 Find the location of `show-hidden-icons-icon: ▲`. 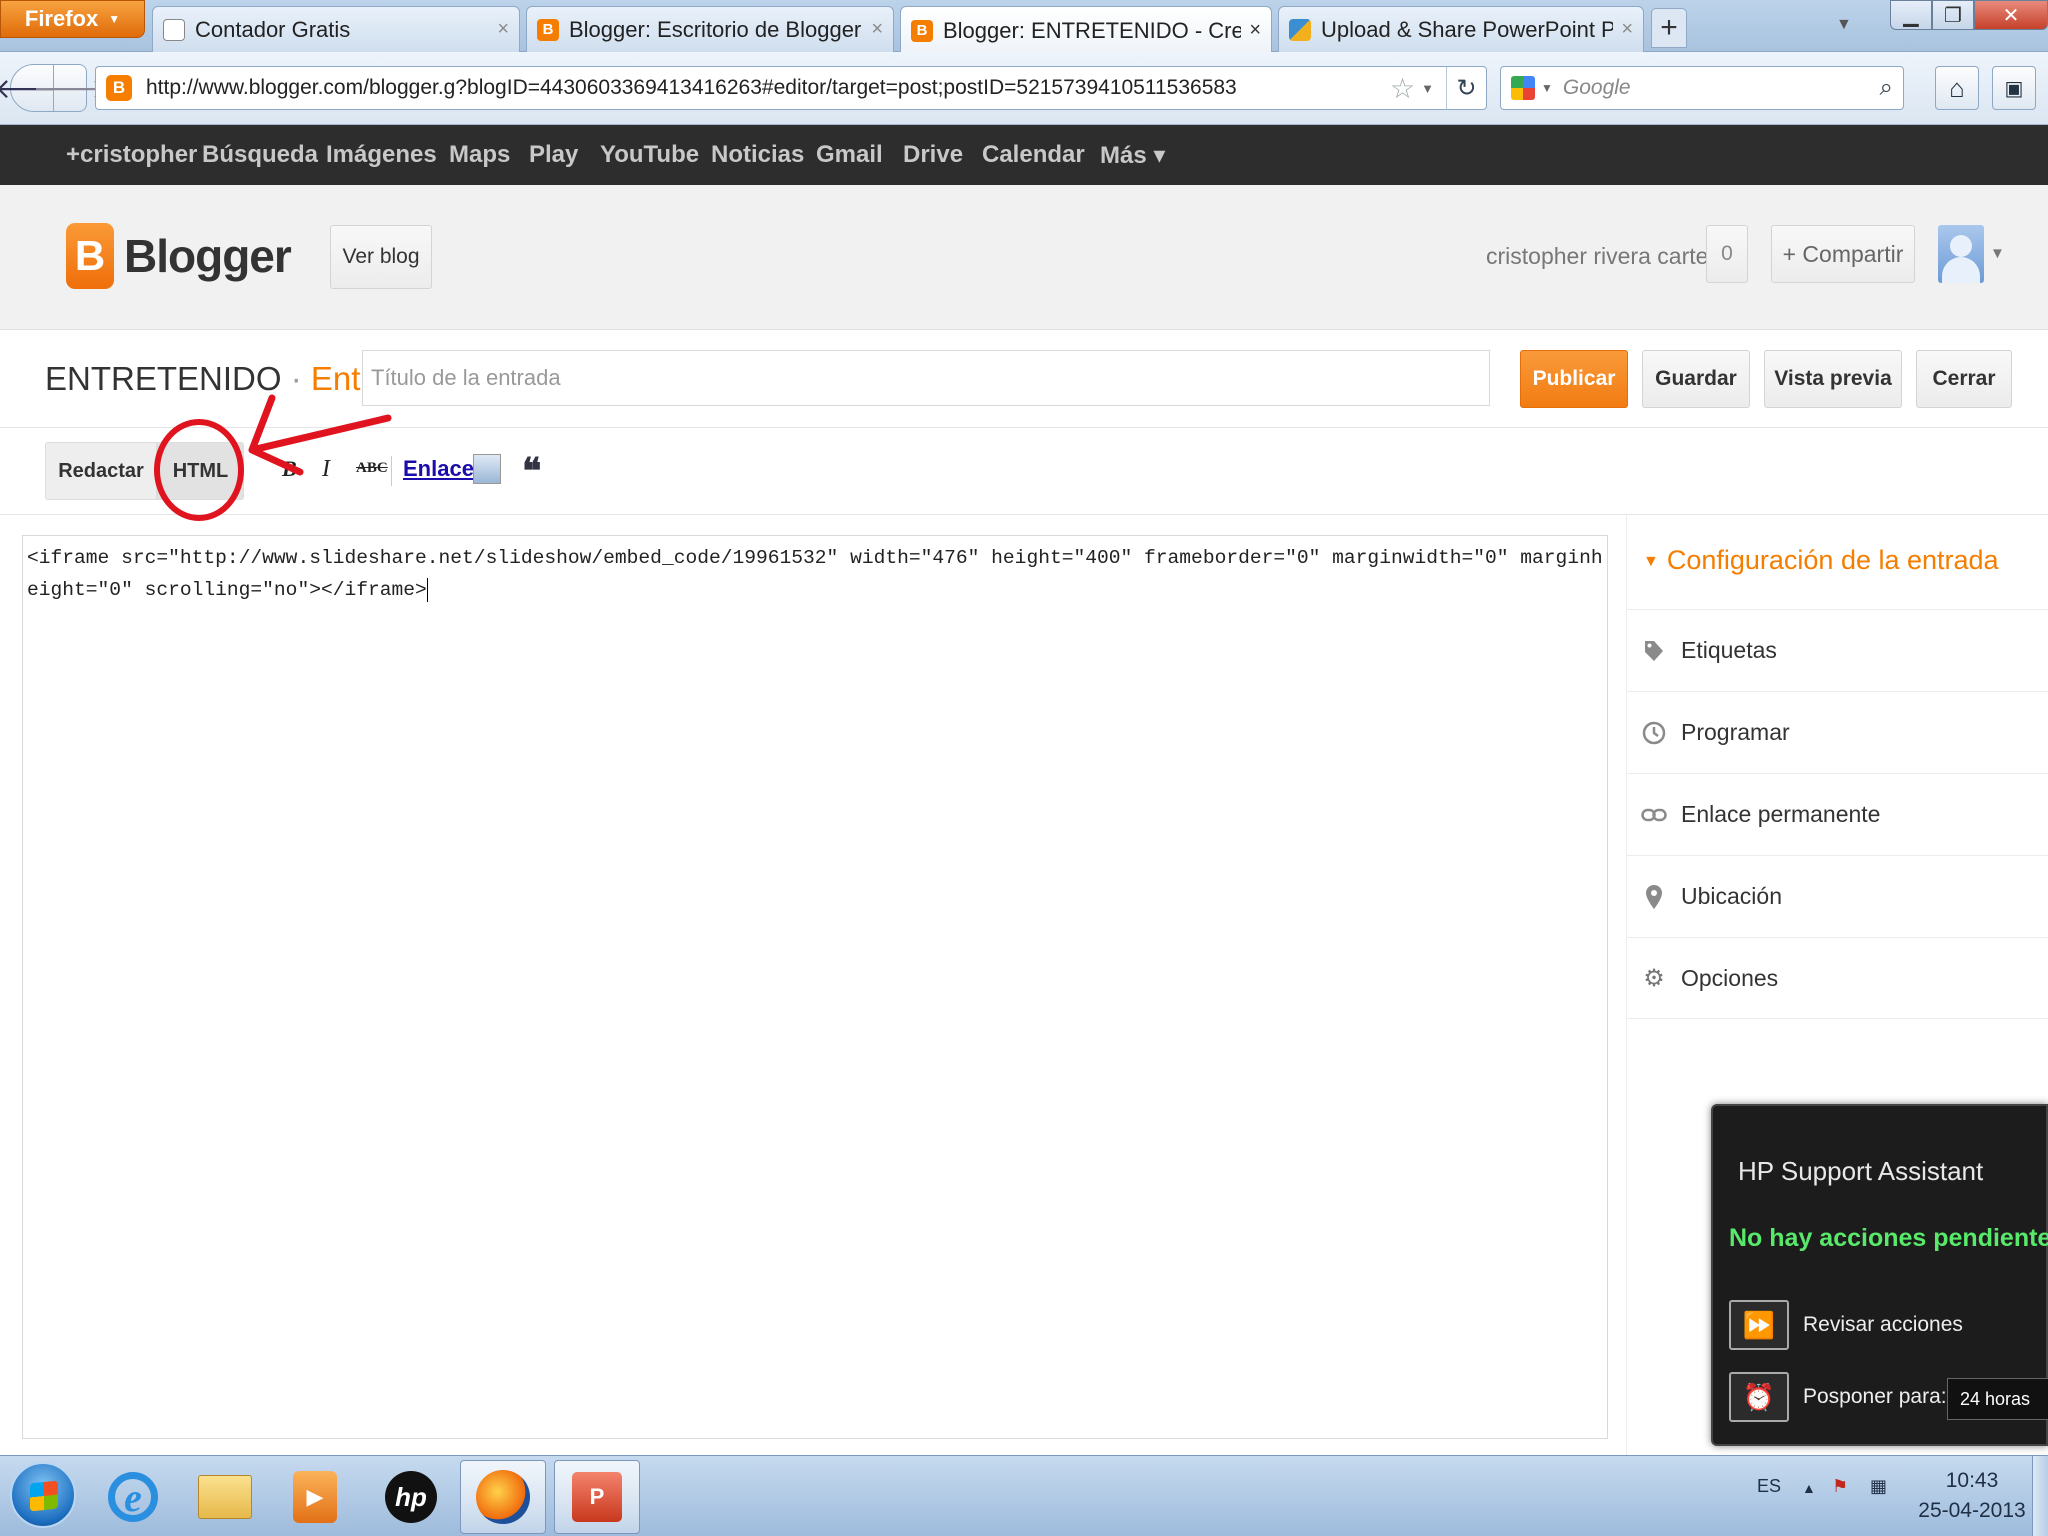

show-hidden-icons-icon: ▲ is located at coordinates (1809, 1488).